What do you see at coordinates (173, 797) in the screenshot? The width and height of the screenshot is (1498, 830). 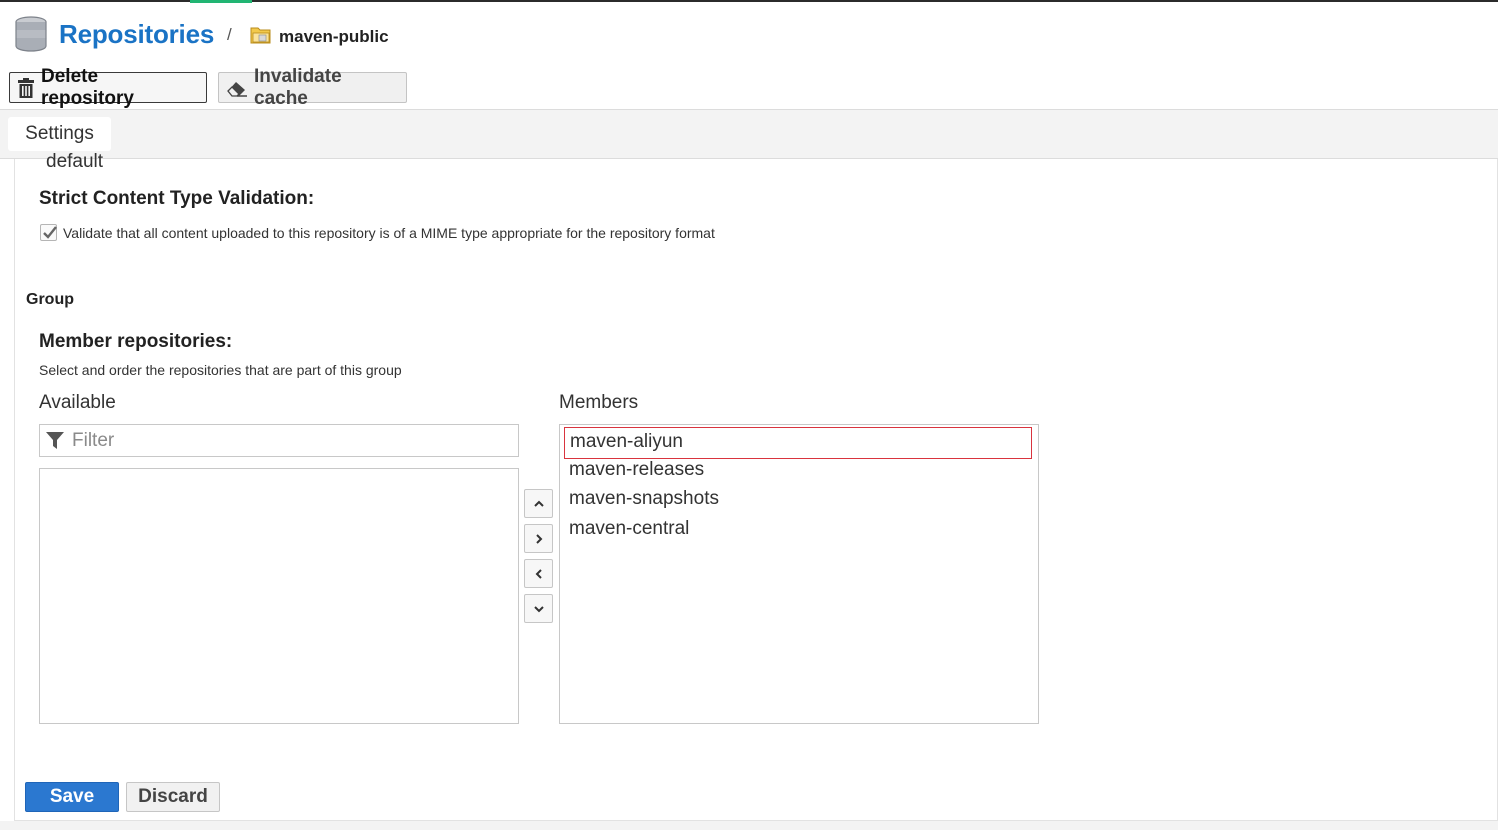 I see `discard-button: Discard` at bounding box center [173, 797].